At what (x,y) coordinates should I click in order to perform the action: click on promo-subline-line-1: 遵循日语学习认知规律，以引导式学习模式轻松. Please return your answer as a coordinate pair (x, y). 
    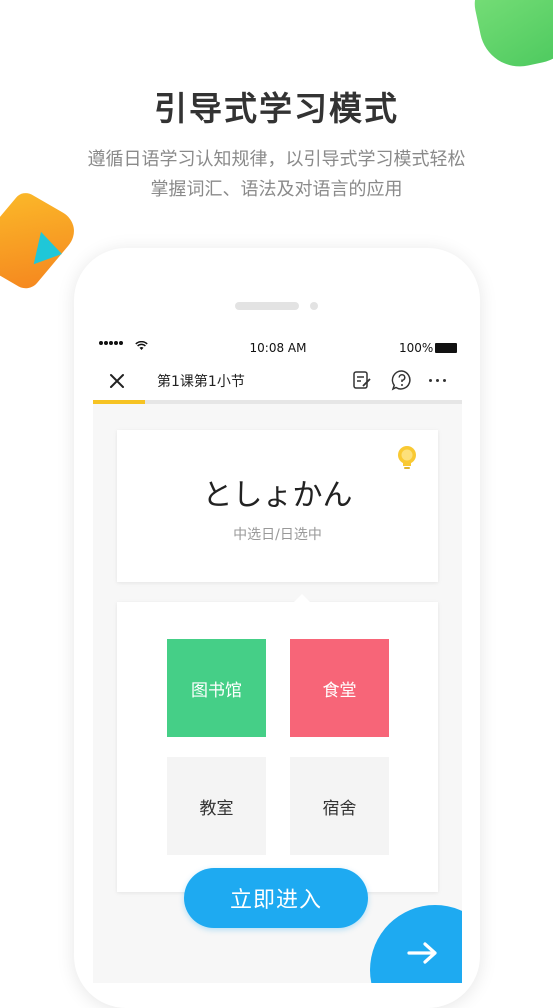
    Looking at the image, I should click on (276, 159).